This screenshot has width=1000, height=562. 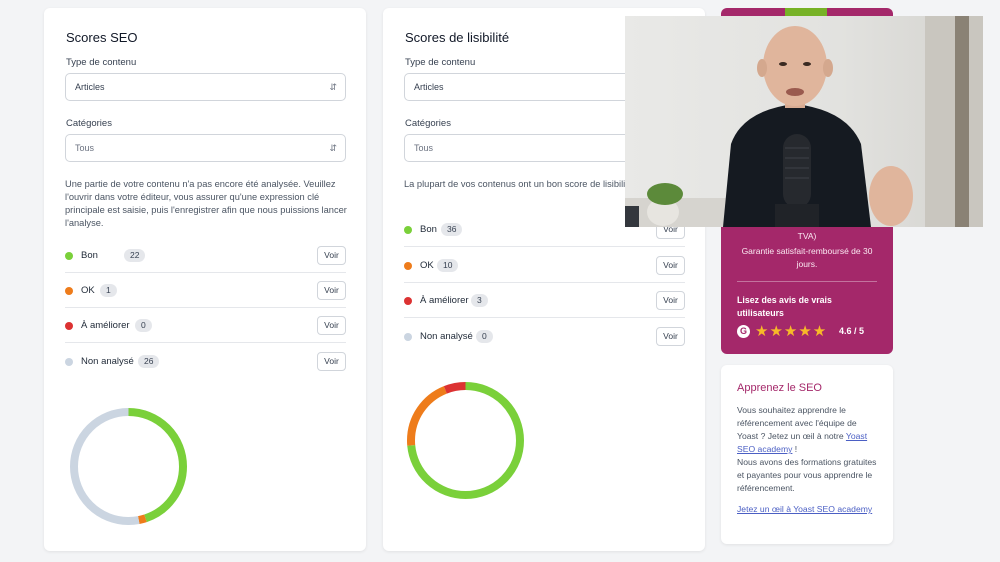 I want to click on presenter-video-image, so click(x=804, y=121).